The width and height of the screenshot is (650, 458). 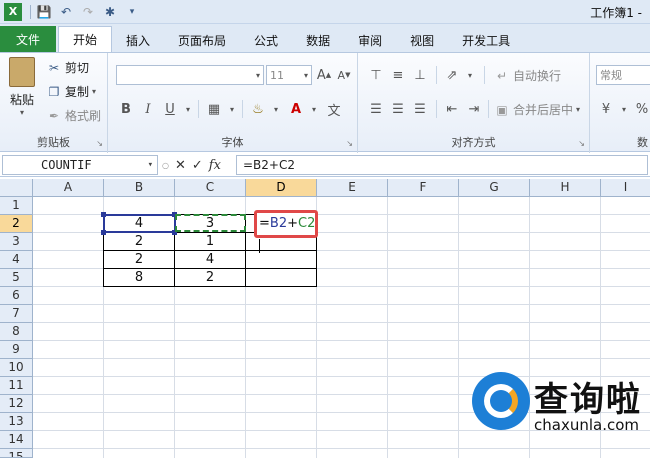 I want to click on column-header-h: H, so click(x=565, y=188).